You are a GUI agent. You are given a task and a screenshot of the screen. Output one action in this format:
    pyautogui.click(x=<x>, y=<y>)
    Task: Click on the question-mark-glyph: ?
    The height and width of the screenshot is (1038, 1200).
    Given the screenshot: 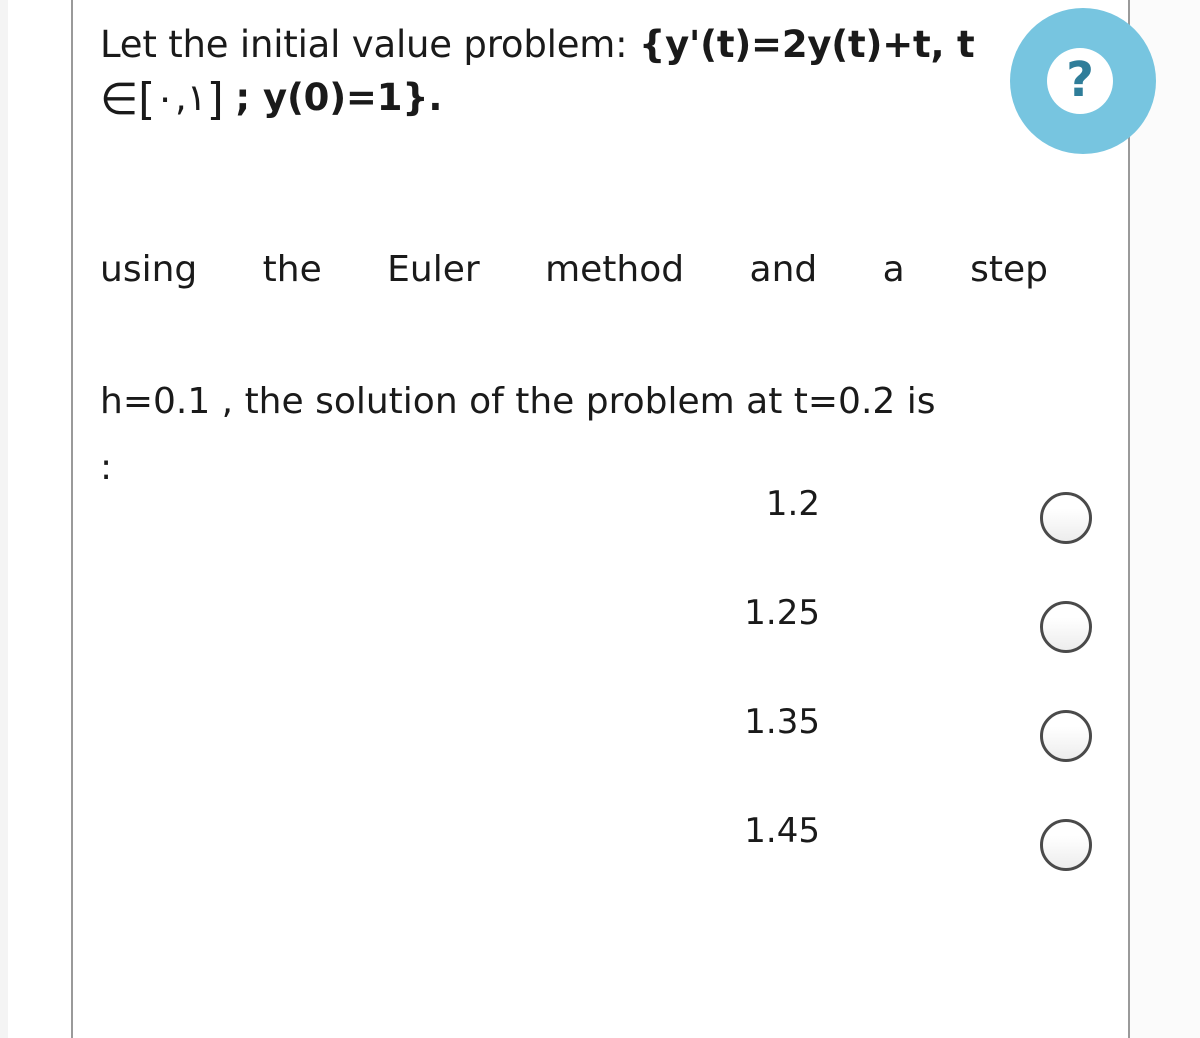 What is the action you would take?
    pyautogui.click(x=1080, y=79)
    